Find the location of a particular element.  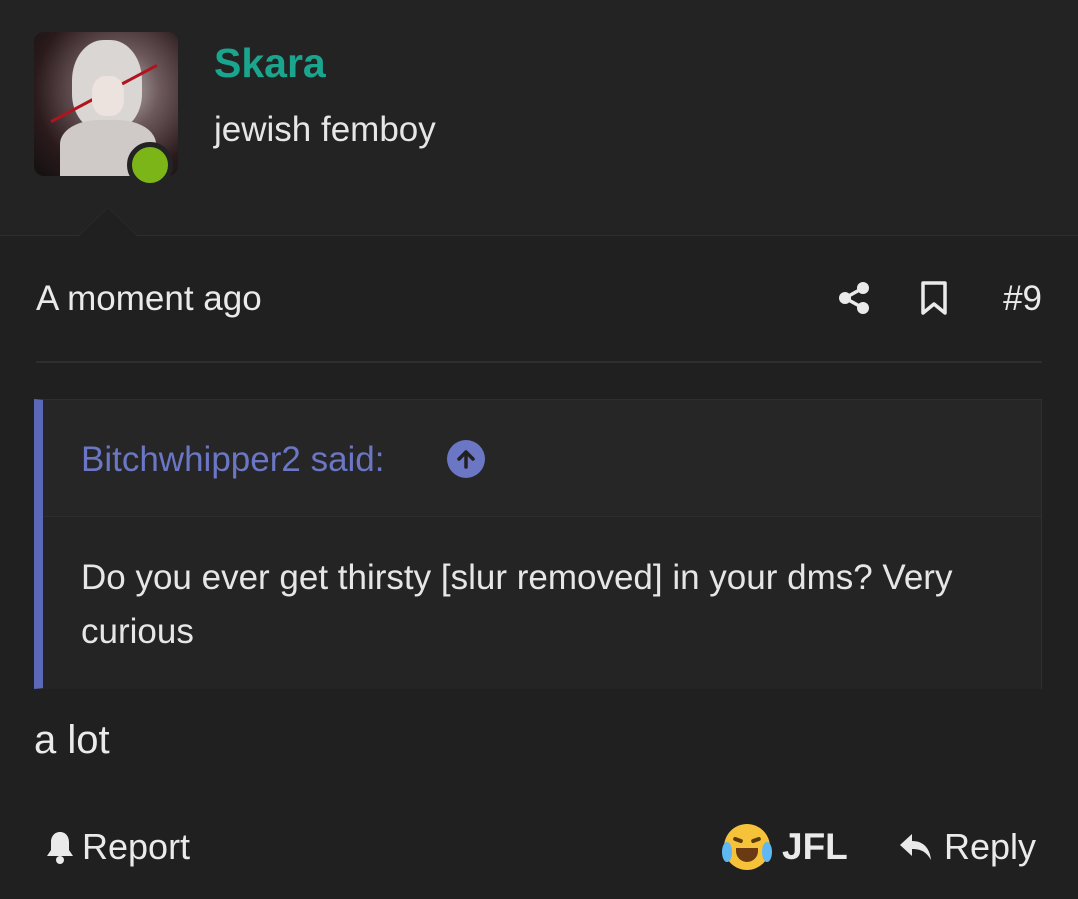

bookmark-icon is located at coordinates (934, 298).